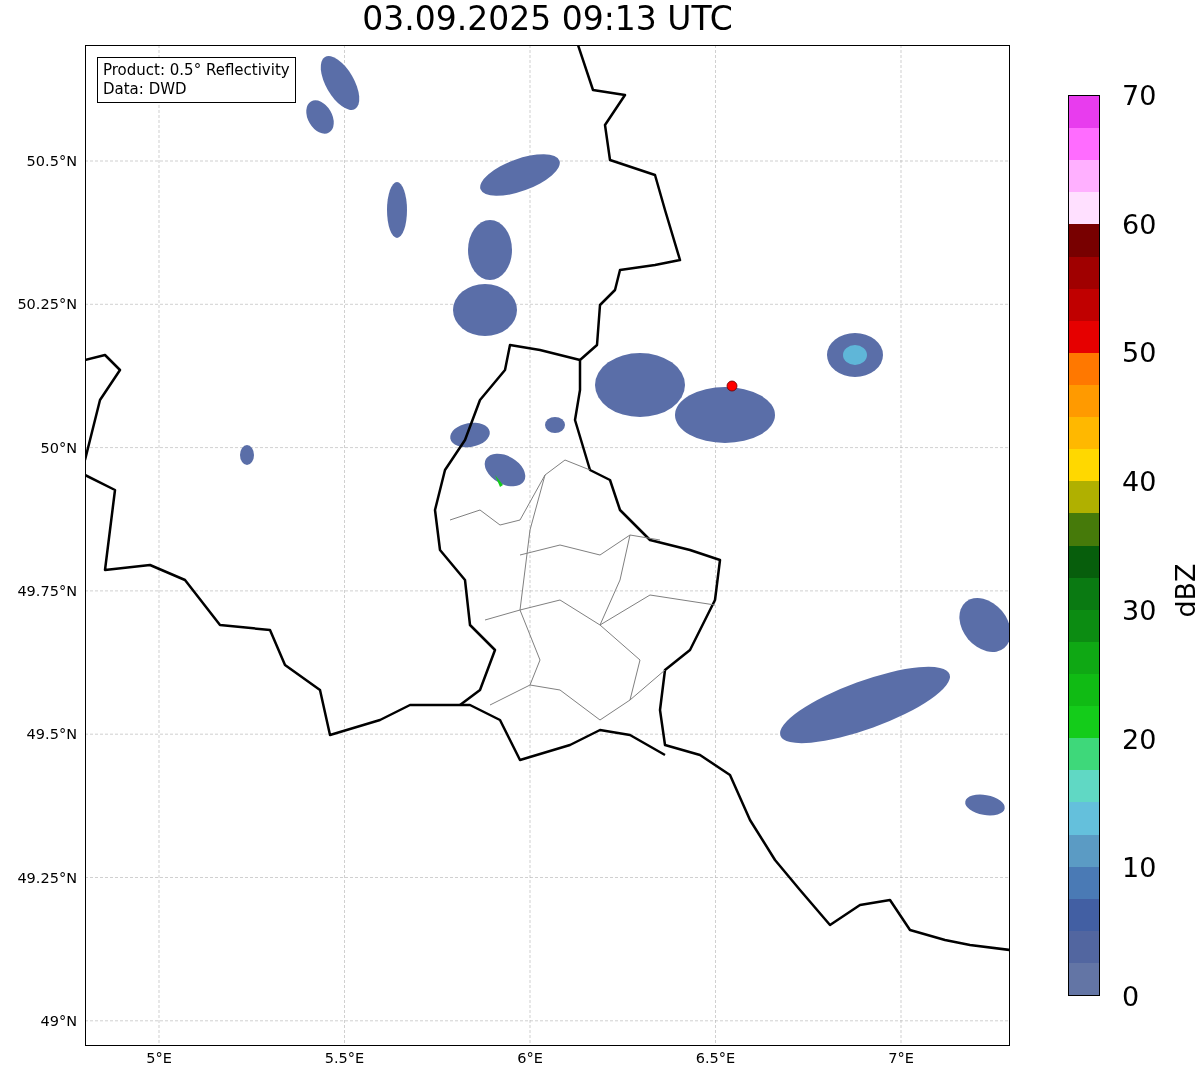 The image size is (1202, 1081). Describe the element at coordinates (145, 89) in the screenshot. I see `legend-text: Data: DWD` at that location.